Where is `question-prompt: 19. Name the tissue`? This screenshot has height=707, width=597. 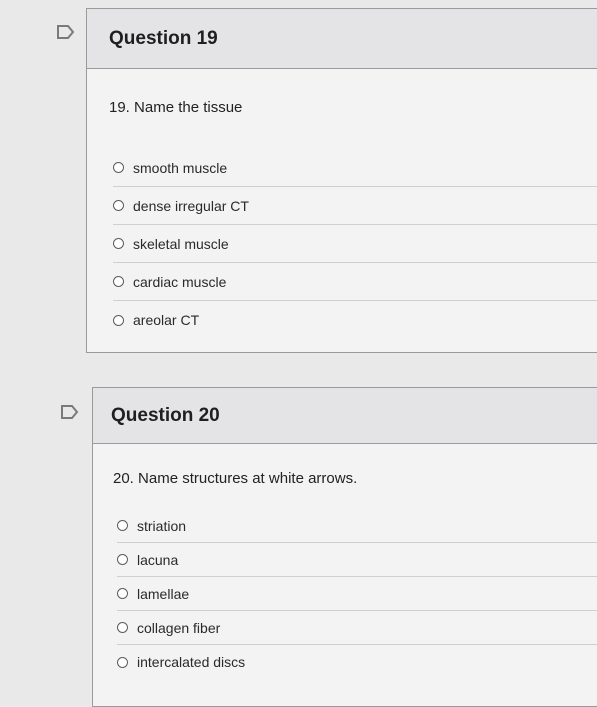 question-prompt: 19. Name the tissue is located at coordinates (176, 107).